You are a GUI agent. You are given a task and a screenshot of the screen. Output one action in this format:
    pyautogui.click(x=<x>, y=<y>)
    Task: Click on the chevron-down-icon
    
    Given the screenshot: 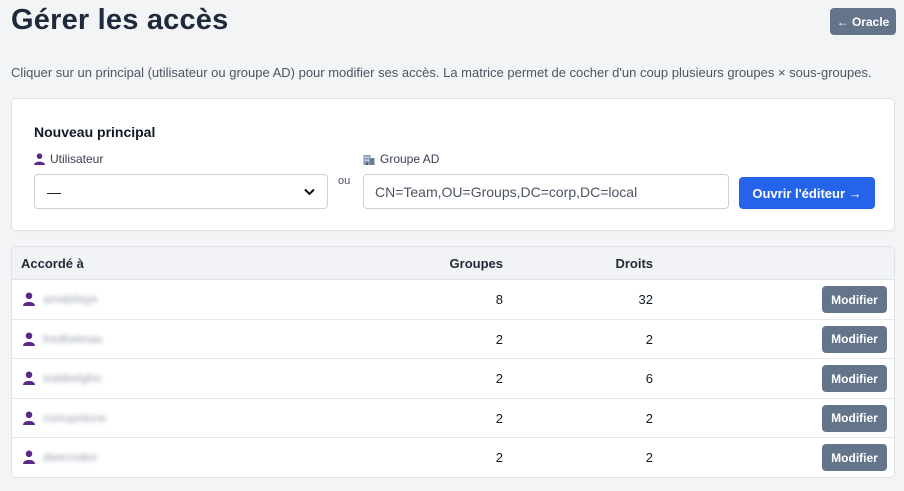 What is the action you would take?
    pyautogui.click(x=309, y=191)
    